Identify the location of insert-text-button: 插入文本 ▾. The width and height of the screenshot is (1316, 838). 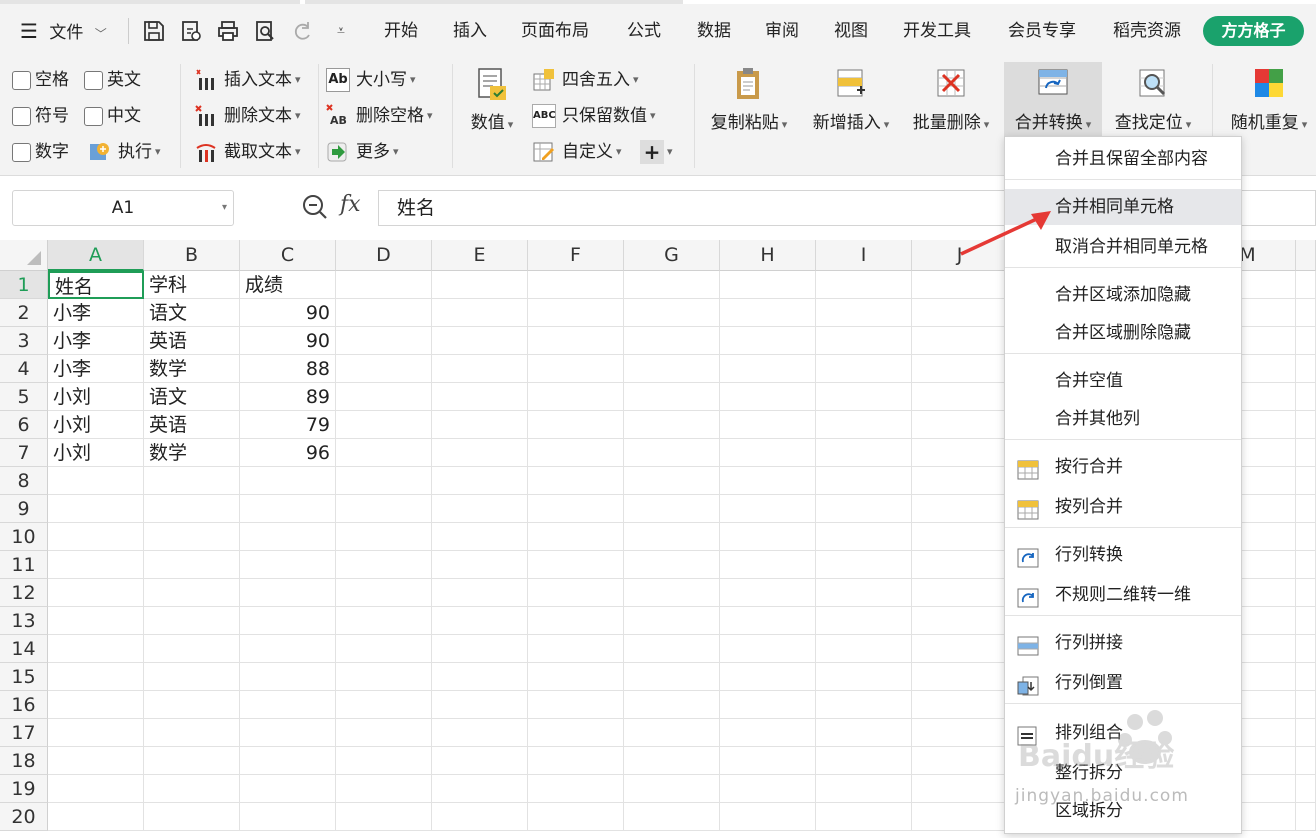
(247, 80).